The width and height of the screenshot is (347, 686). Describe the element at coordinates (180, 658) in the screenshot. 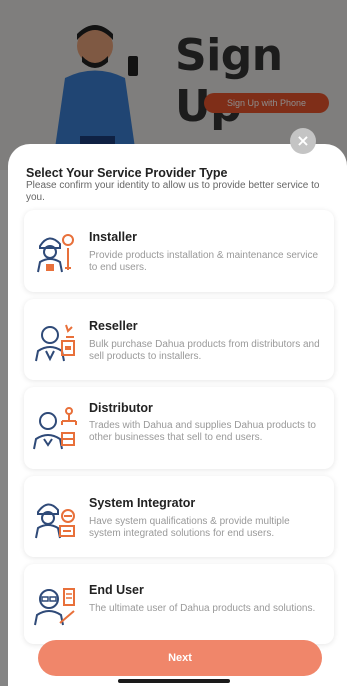

I see `next-button: Next` at that location.